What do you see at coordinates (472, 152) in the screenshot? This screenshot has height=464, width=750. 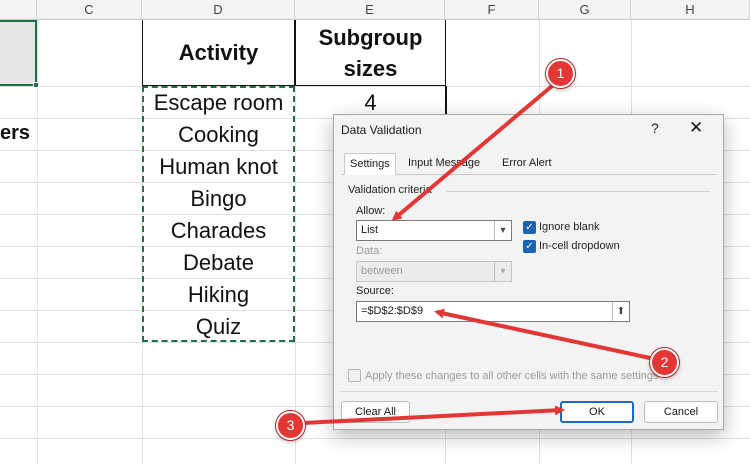 I see `arrow-1-to-allow` at bounding box center [472, 152].